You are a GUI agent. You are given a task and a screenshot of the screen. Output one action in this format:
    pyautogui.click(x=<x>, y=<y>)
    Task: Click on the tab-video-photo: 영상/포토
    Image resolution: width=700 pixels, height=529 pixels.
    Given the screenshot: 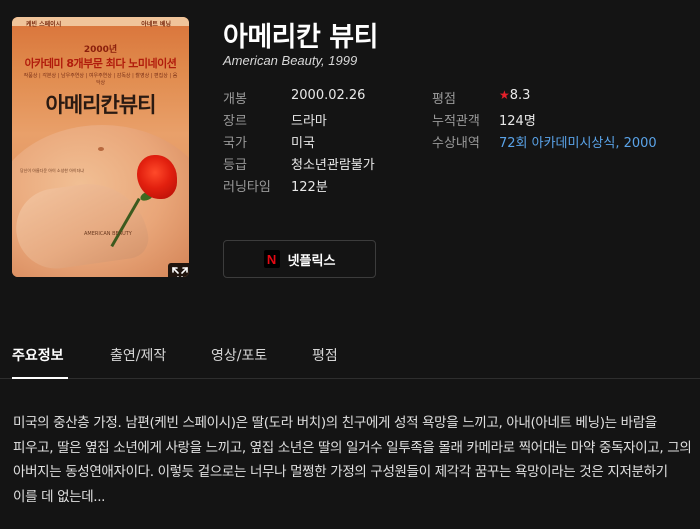 What is the action you would take?
    pyautogui.click(x=239, y=355)
    